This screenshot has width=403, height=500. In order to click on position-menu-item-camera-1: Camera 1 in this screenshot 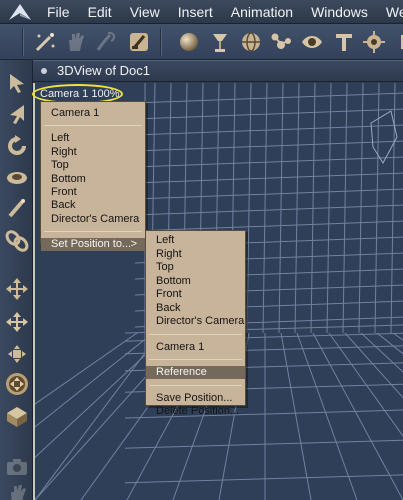, I will do `click(195, 347)`.